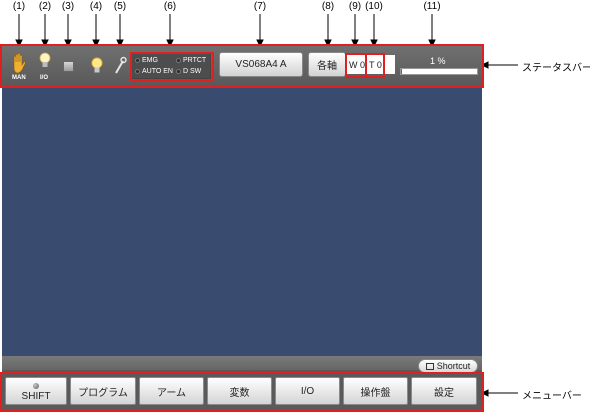 This screenshot has width=590, height=413. I want to click on callout-1: (1), so click(19, 6).